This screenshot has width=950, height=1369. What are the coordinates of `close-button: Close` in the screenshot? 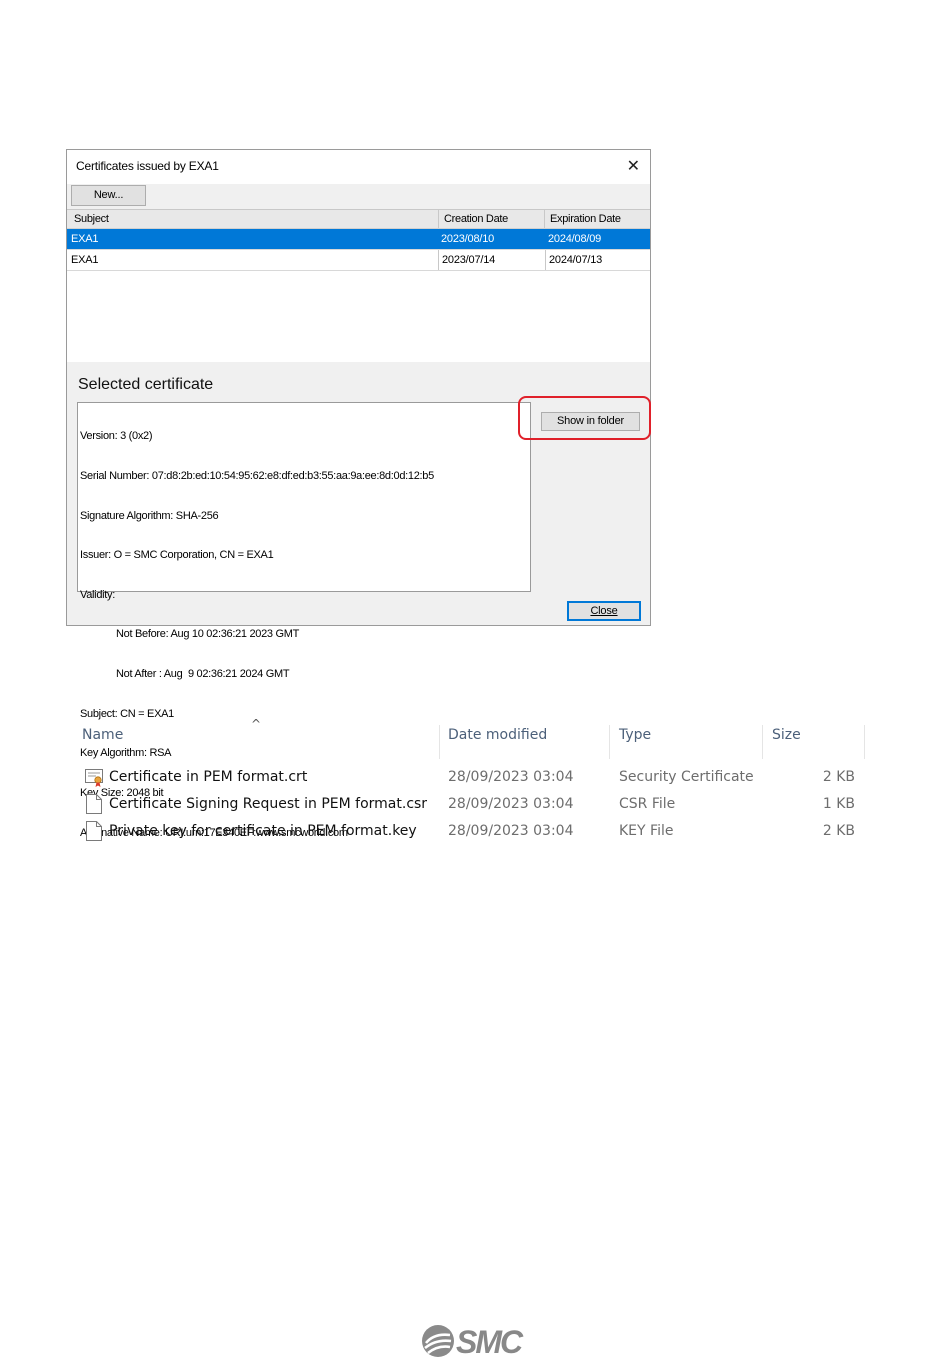 It's located at (604, 611).